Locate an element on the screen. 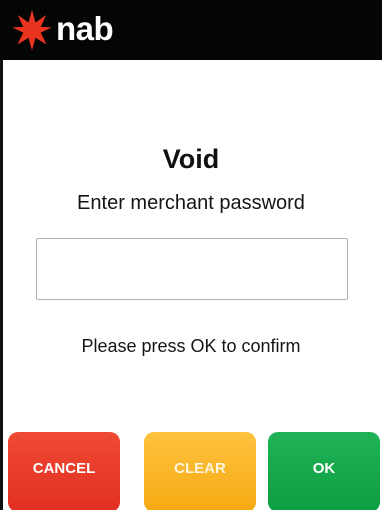  clear-button: CLEAR is located at coordinates (200, 471).